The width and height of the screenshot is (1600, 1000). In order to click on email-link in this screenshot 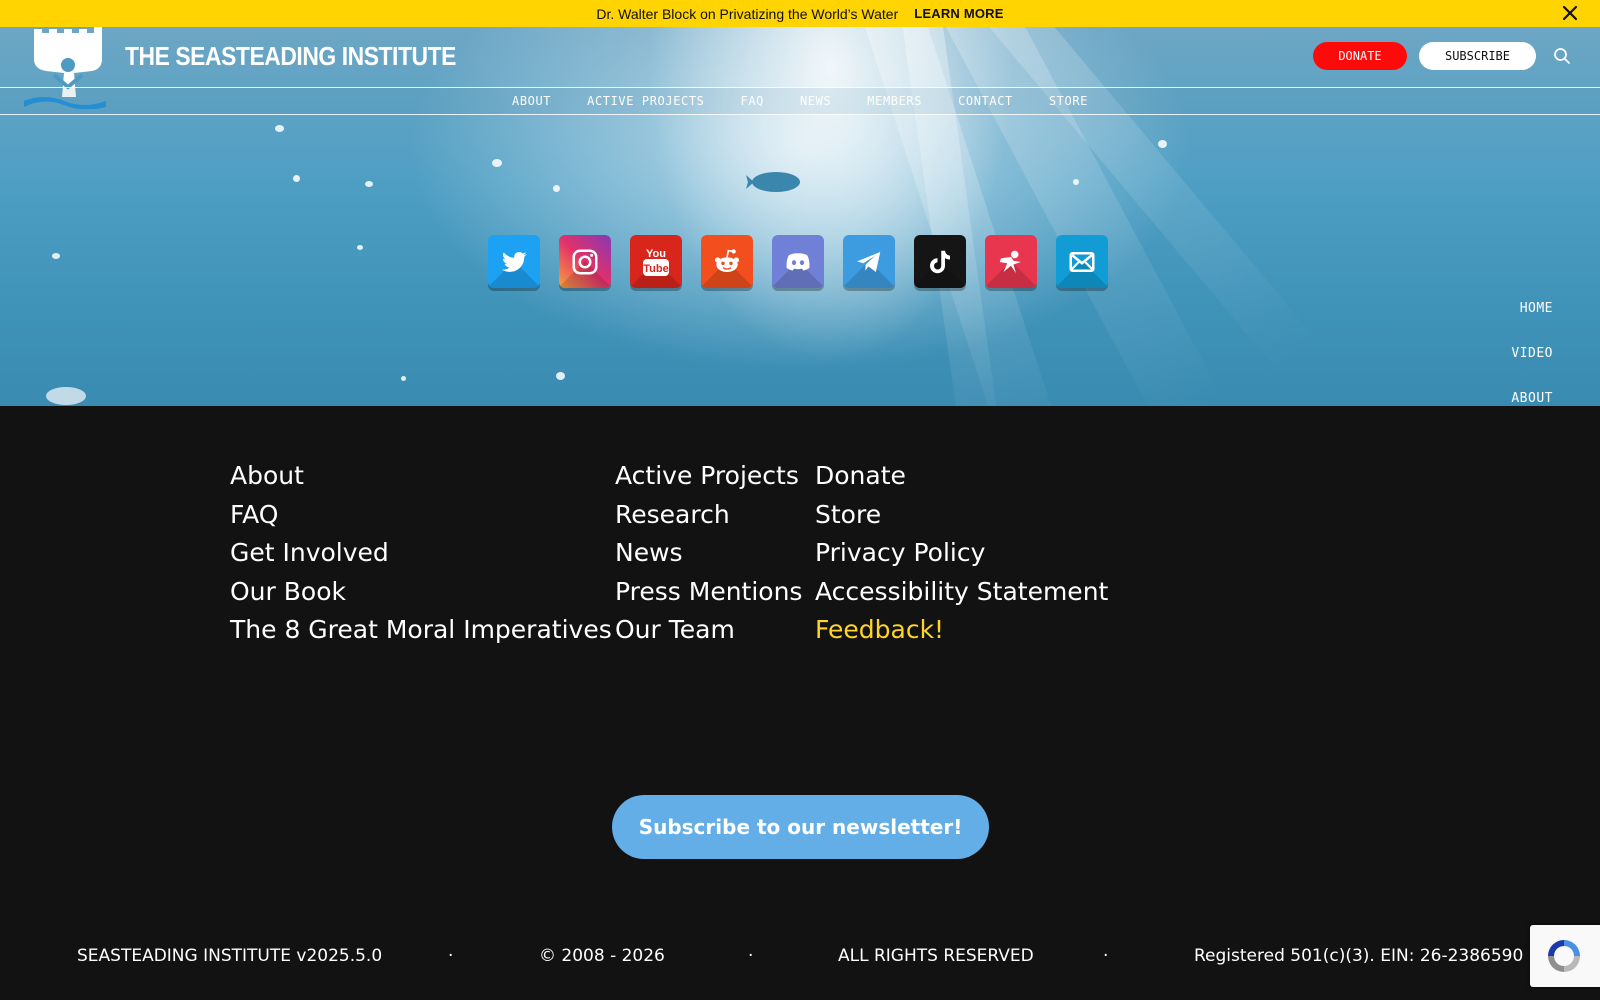, I will do `click(1082, 261)`.